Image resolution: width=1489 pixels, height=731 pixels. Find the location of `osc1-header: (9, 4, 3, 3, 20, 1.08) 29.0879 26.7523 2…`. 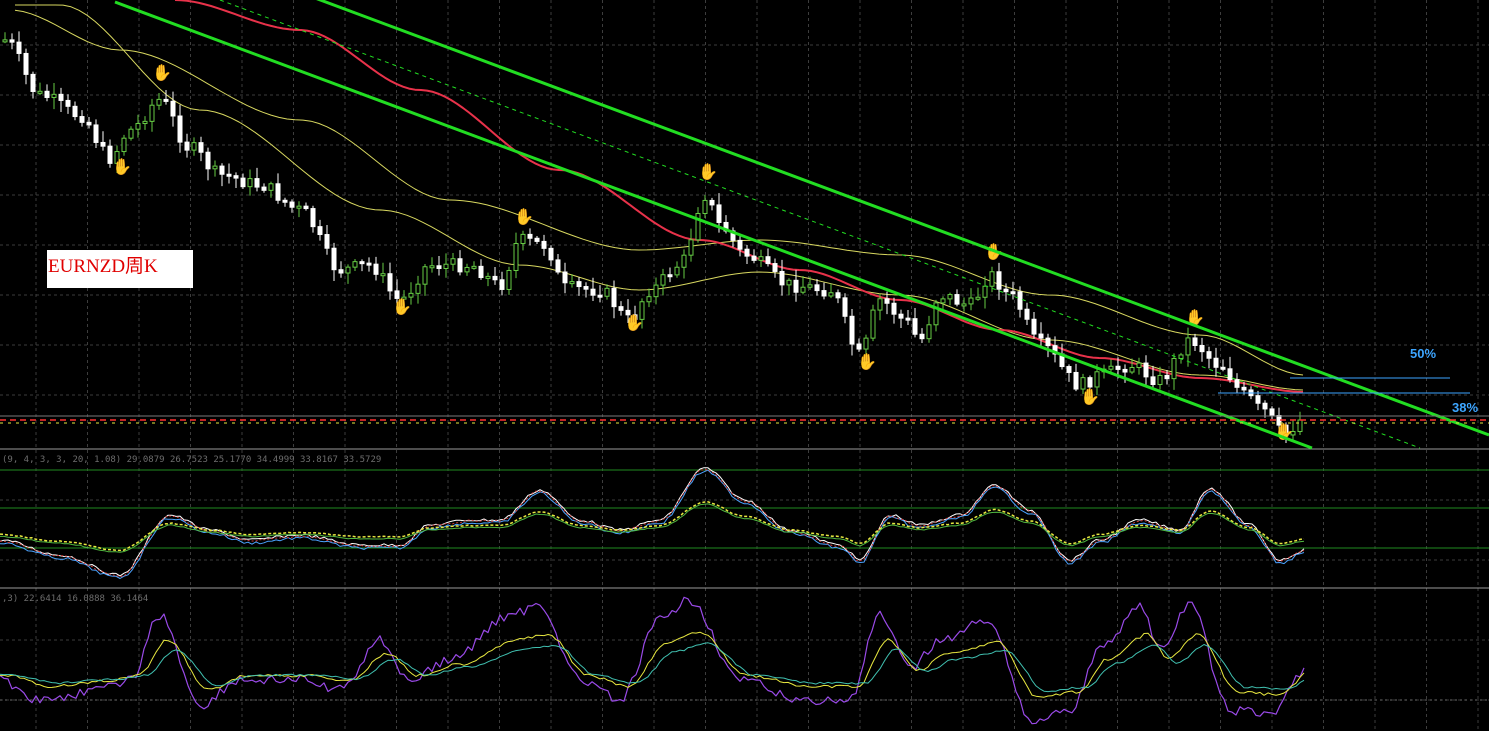

osc1-header: (9, 4, 3, 3, 20, 1.08) 29.0879 26.7523 2… is located at coordinates (191, 460).